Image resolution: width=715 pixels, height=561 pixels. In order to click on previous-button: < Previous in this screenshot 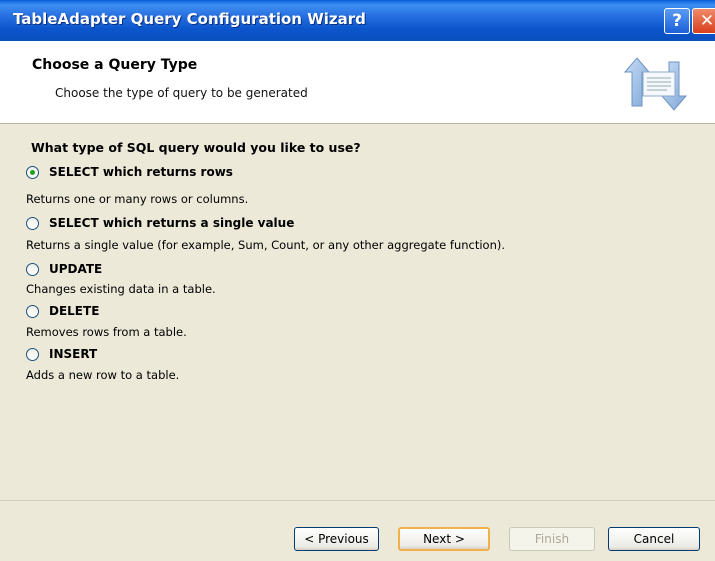, I will do `click(336, 539)`.